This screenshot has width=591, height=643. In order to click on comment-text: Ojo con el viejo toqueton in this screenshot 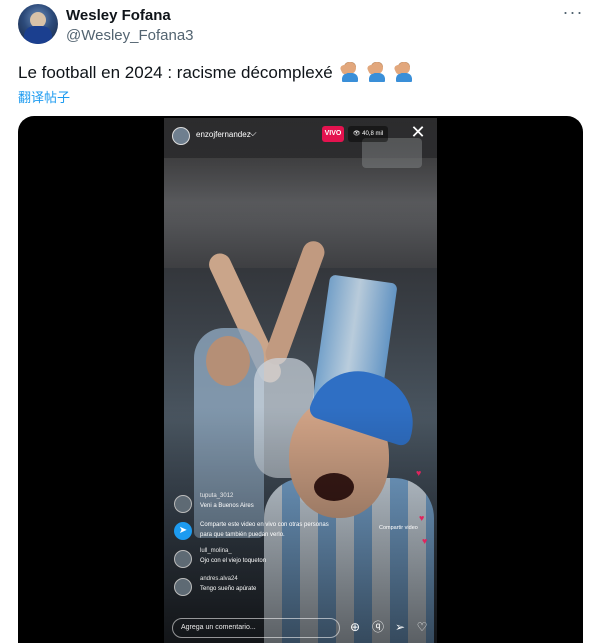, I will do `click(233, 561)`.